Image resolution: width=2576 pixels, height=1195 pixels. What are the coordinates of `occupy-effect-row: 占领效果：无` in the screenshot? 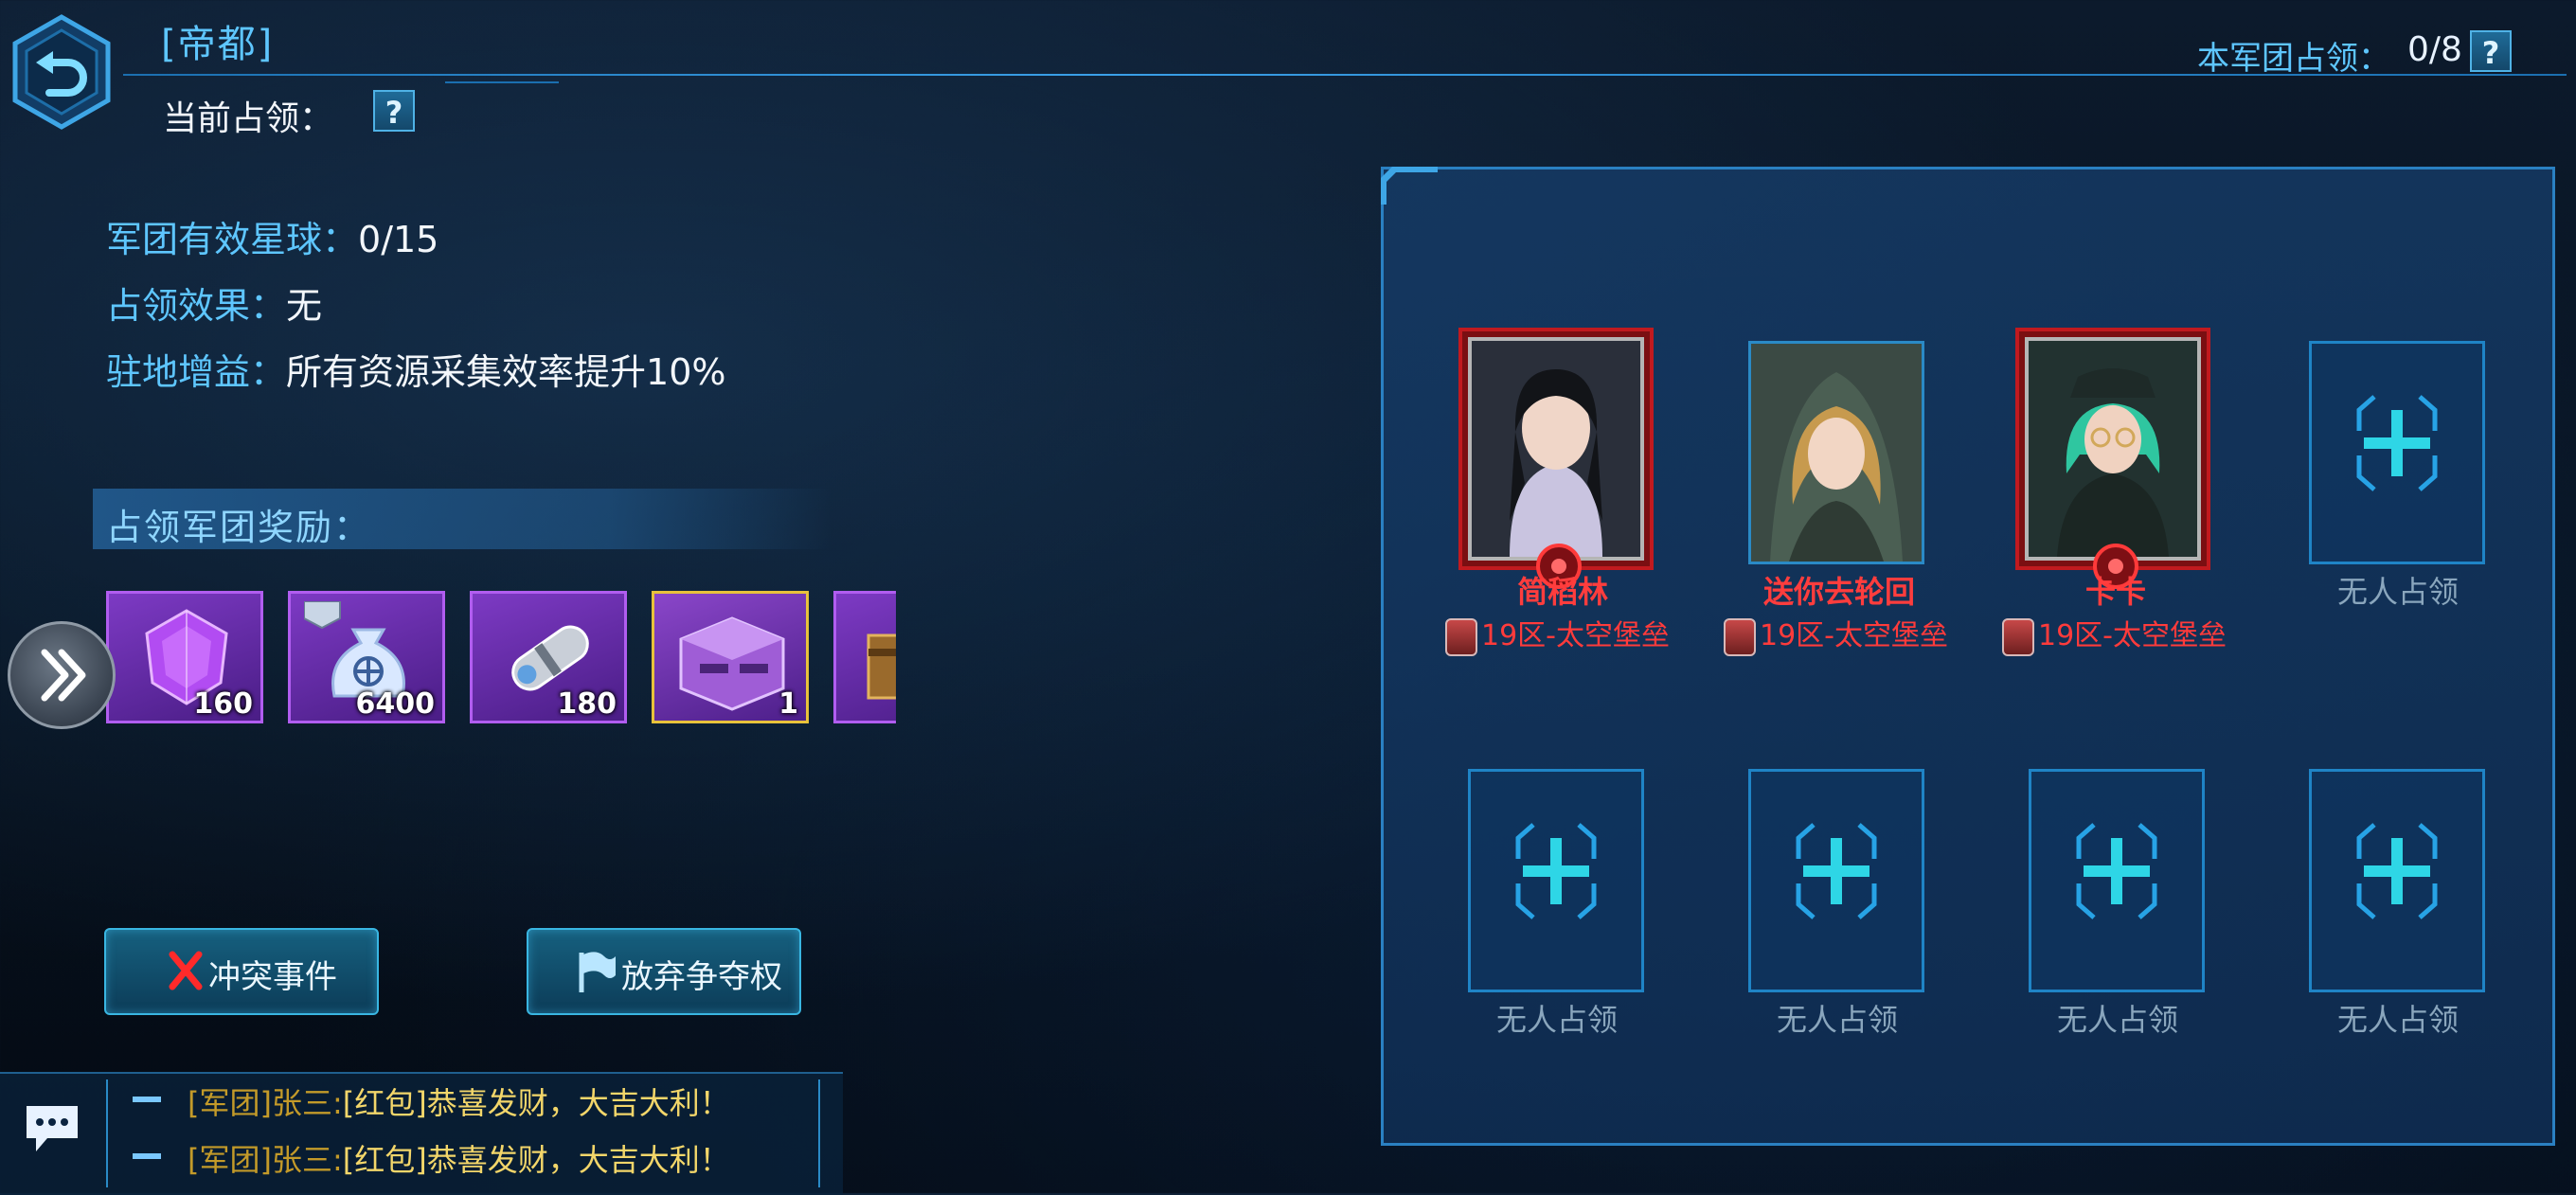 It's located at (214, 302).